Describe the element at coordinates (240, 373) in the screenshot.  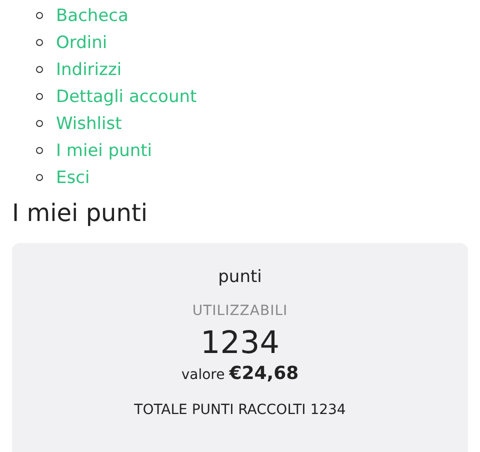
I see `points-value: valore €24,68` at that location.